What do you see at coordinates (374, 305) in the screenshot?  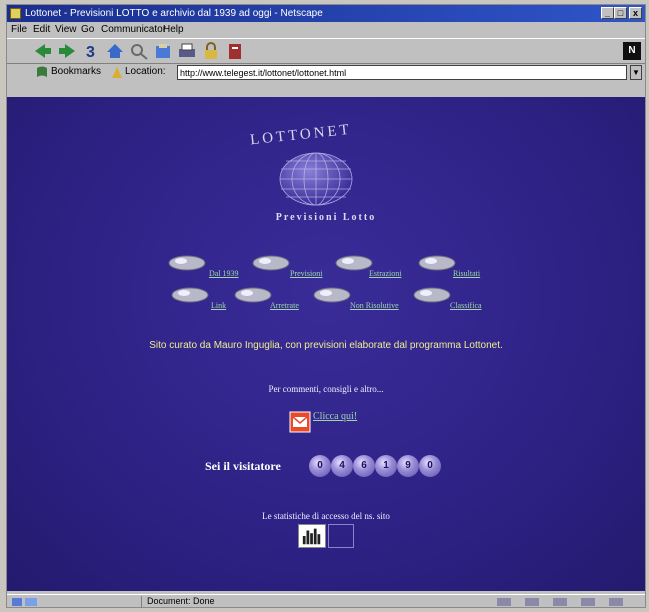 I see `nav-link-non-risolutive: Non Risolutive` at bounding box center [374, 305].